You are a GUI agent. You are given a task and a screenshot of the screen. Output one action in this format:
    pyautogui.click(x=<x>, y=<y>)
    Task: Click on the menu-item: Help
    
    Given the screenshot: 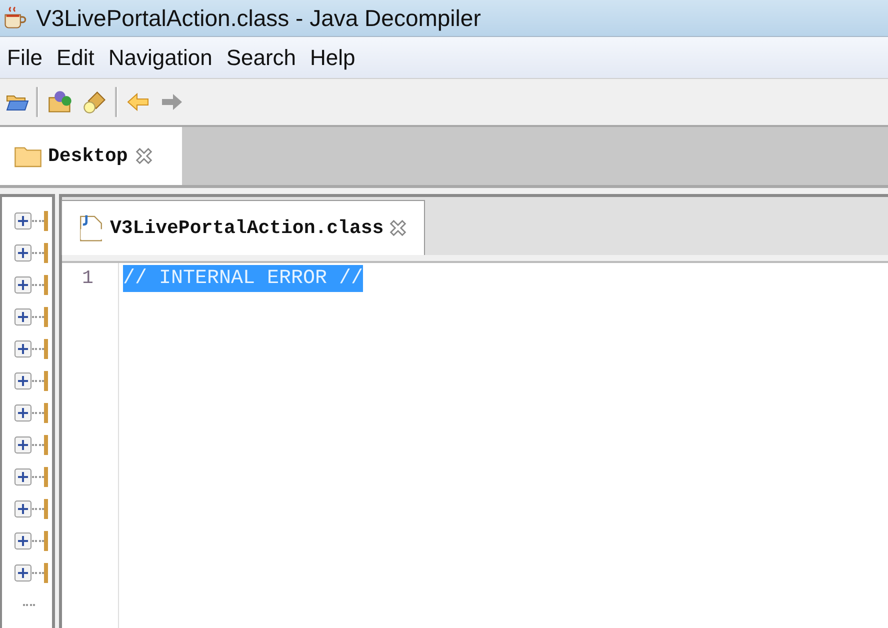 What is the action you would take?
    pyautogui.click(x=333, y=57)
    